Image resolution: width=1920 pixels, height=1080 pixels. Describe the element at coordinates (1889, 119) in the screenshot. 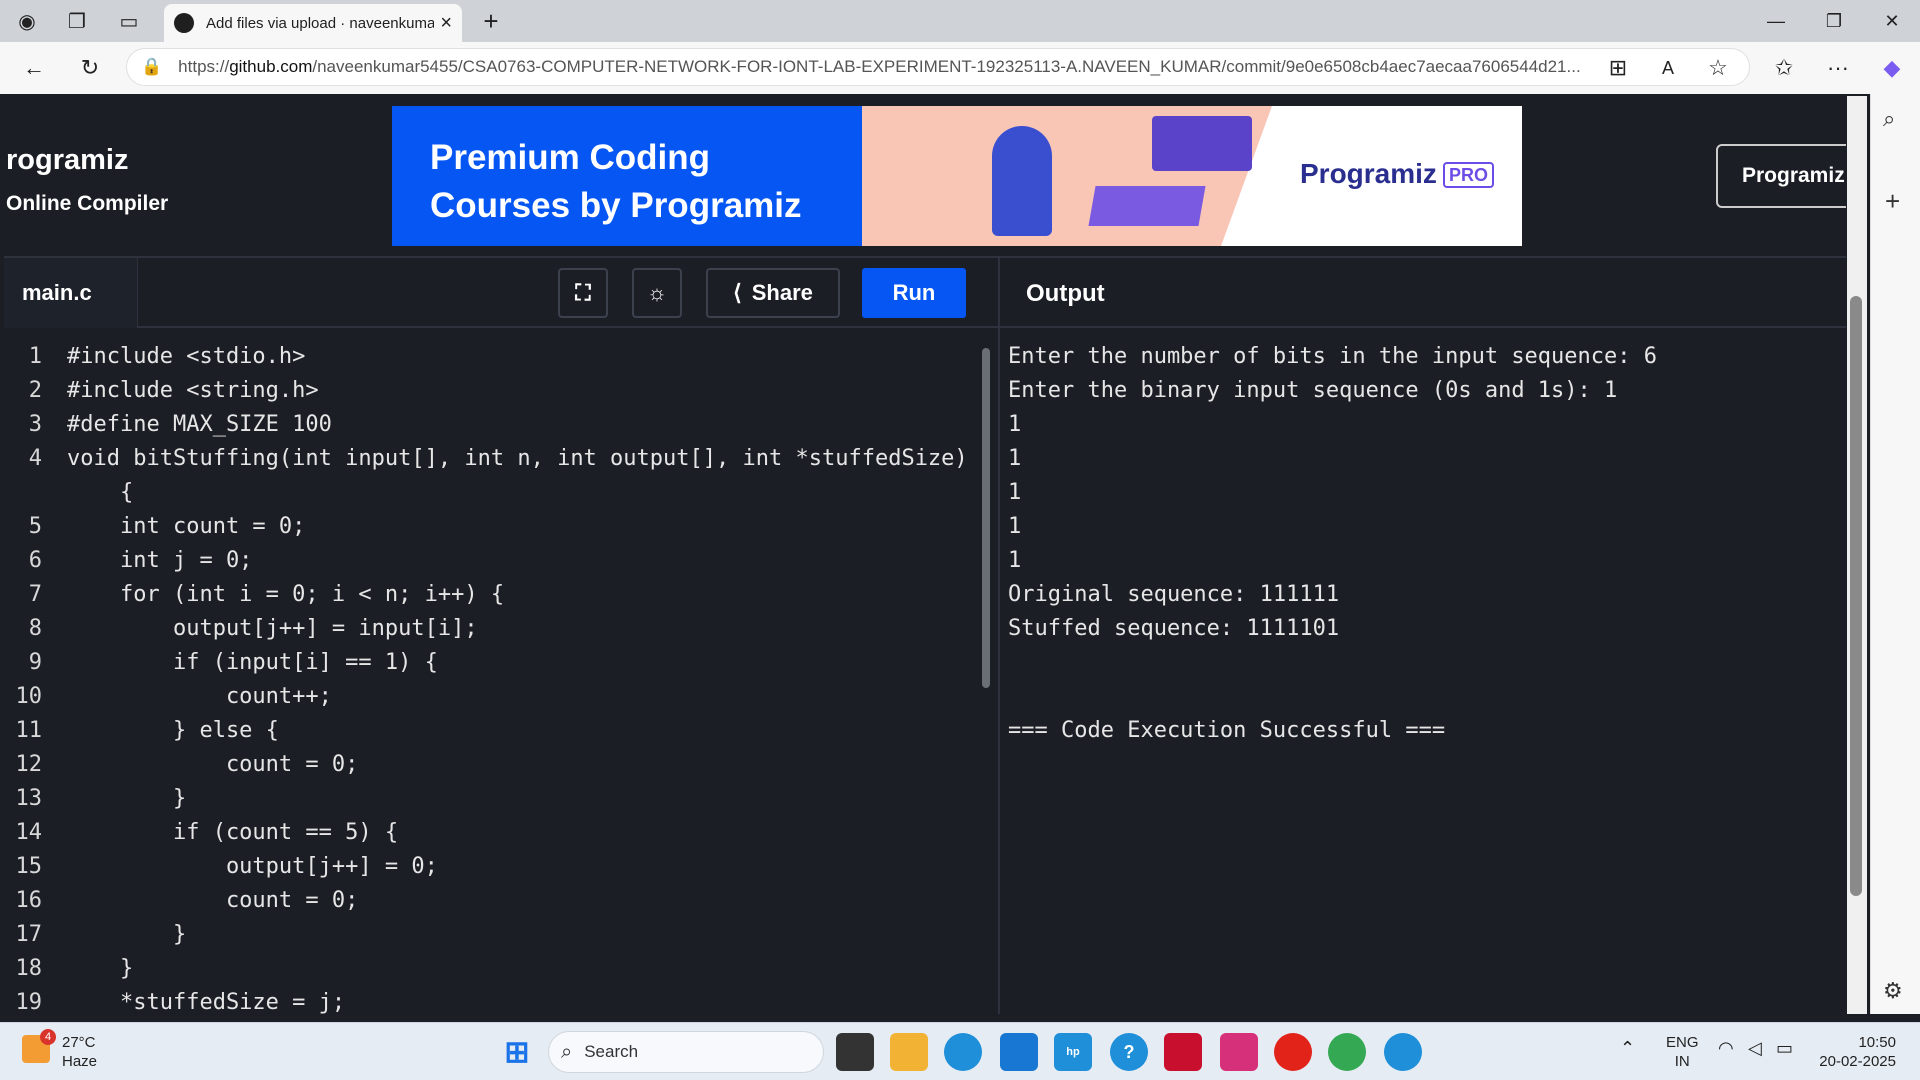

I see `search-icon: ⌕` at that location.